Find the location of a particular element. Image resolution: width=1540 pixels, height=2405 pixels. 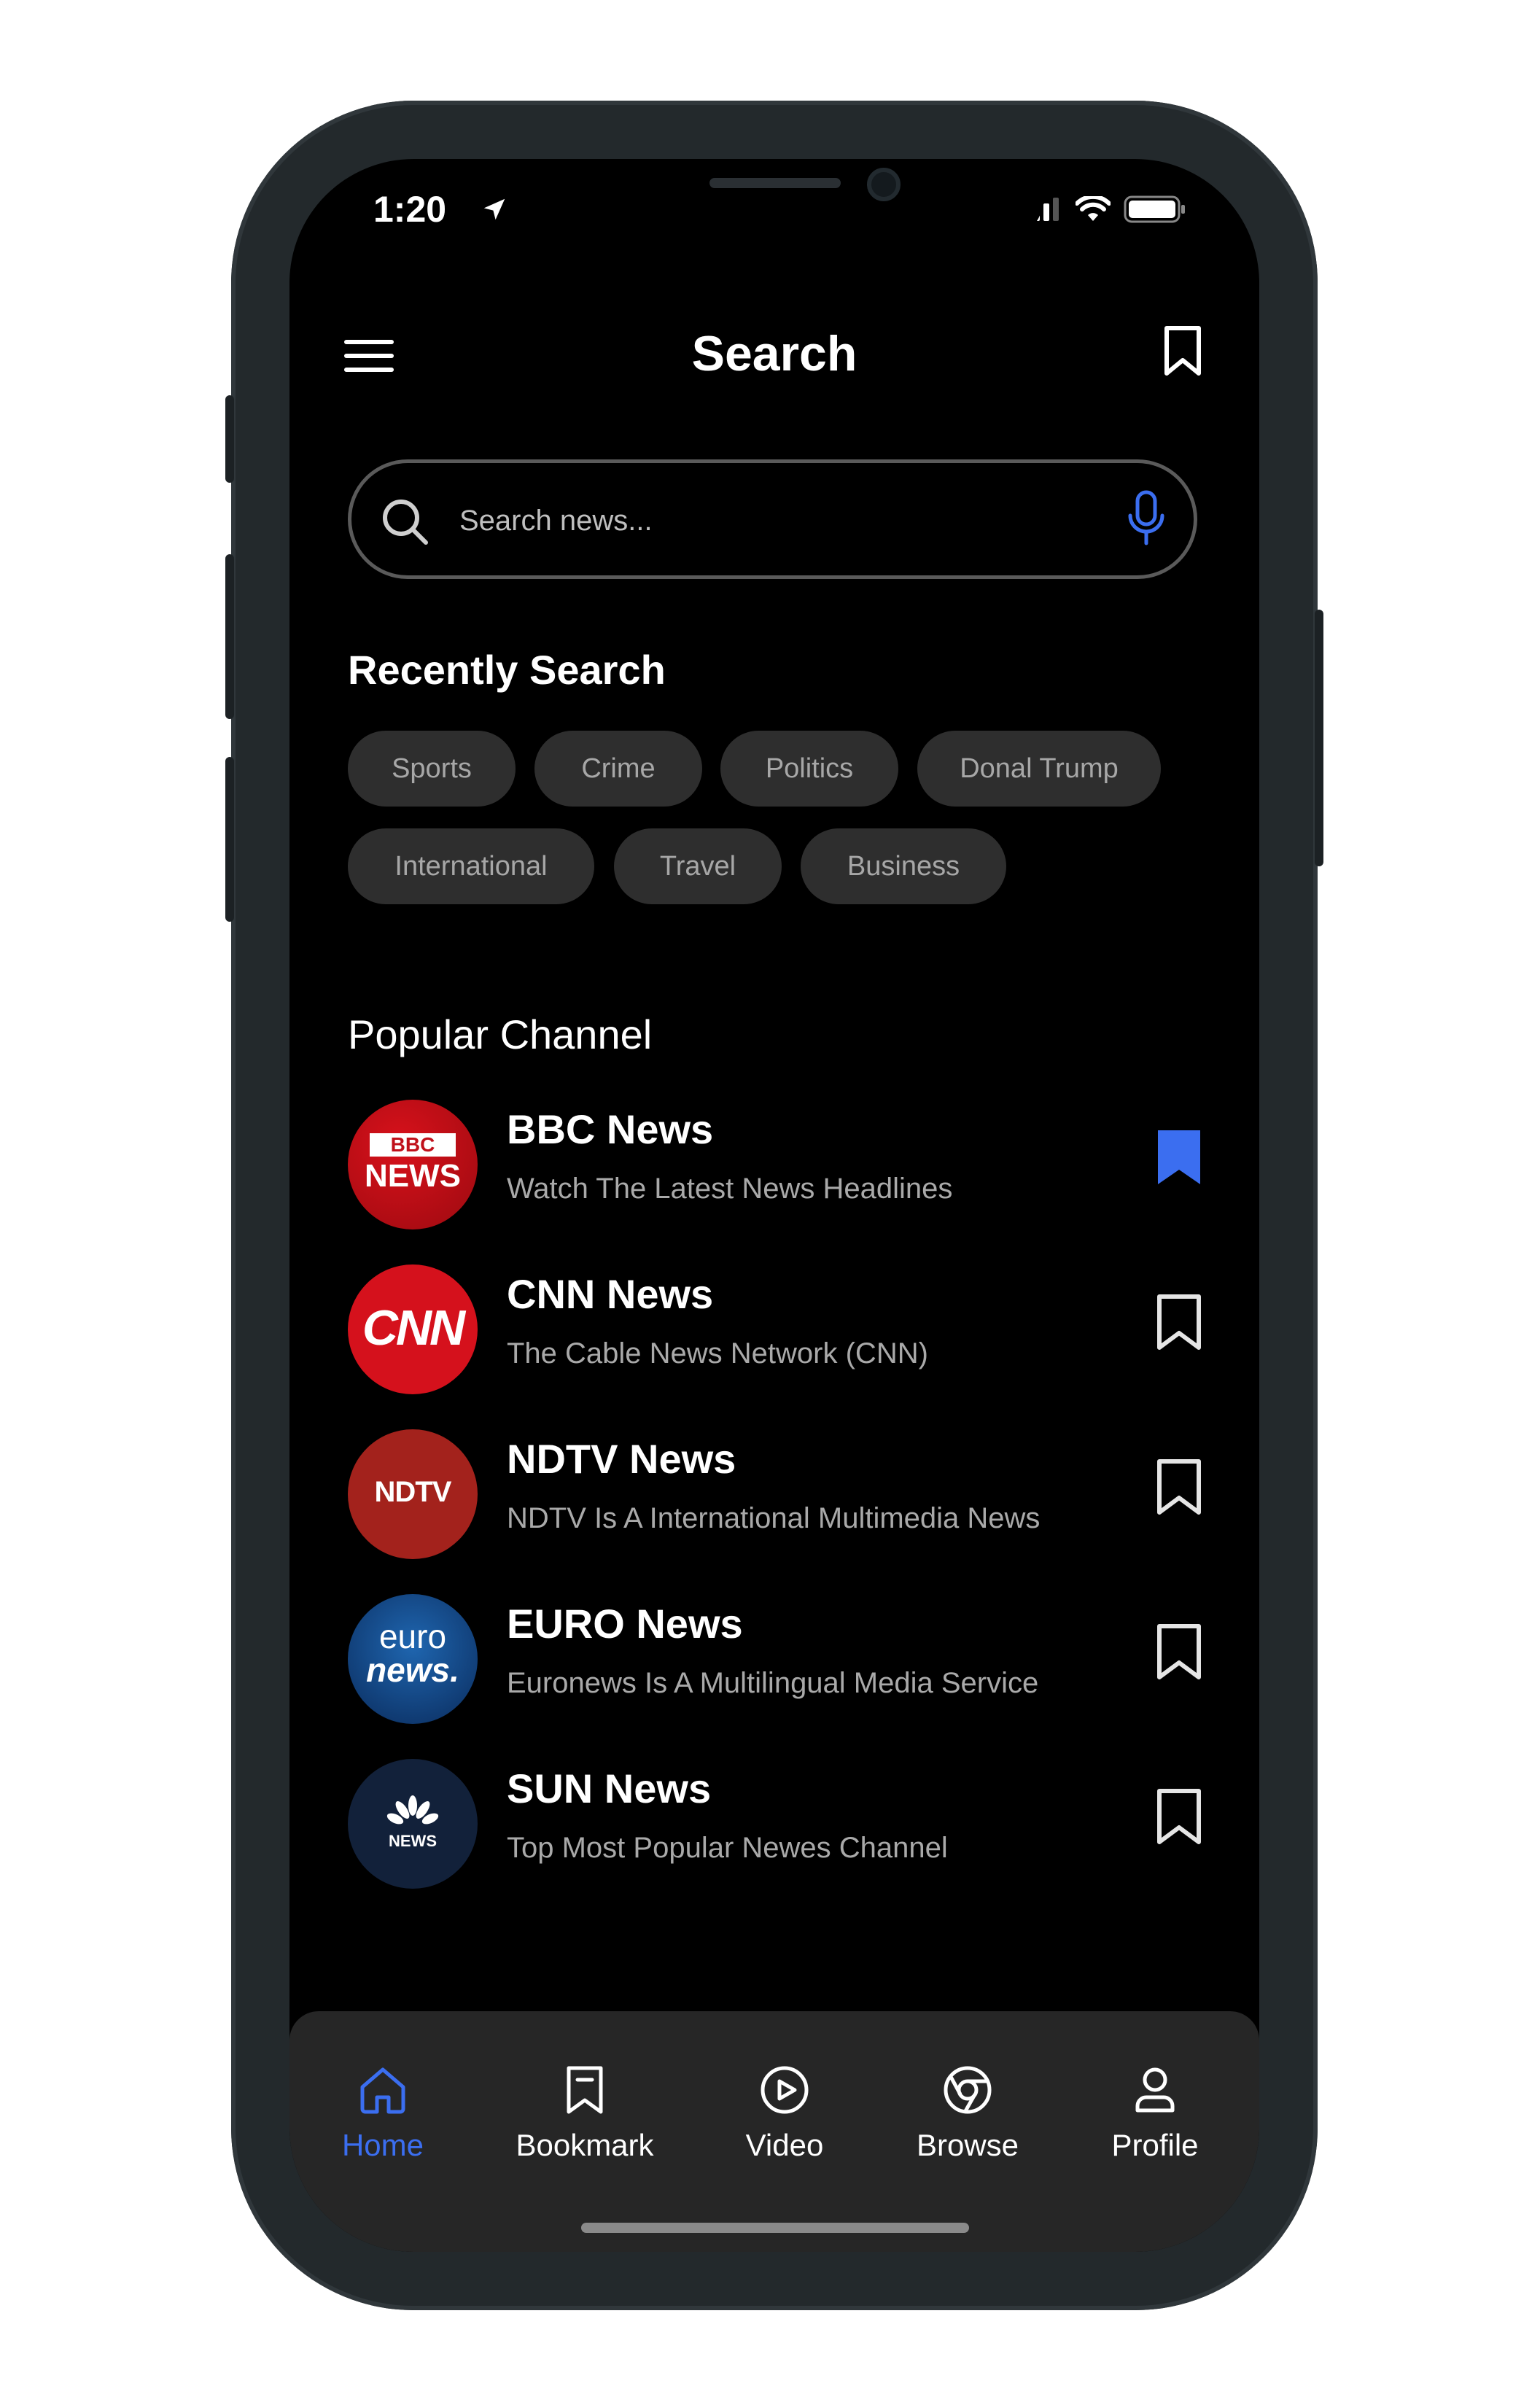

home-indicator is located at coordinates (775, 2228).